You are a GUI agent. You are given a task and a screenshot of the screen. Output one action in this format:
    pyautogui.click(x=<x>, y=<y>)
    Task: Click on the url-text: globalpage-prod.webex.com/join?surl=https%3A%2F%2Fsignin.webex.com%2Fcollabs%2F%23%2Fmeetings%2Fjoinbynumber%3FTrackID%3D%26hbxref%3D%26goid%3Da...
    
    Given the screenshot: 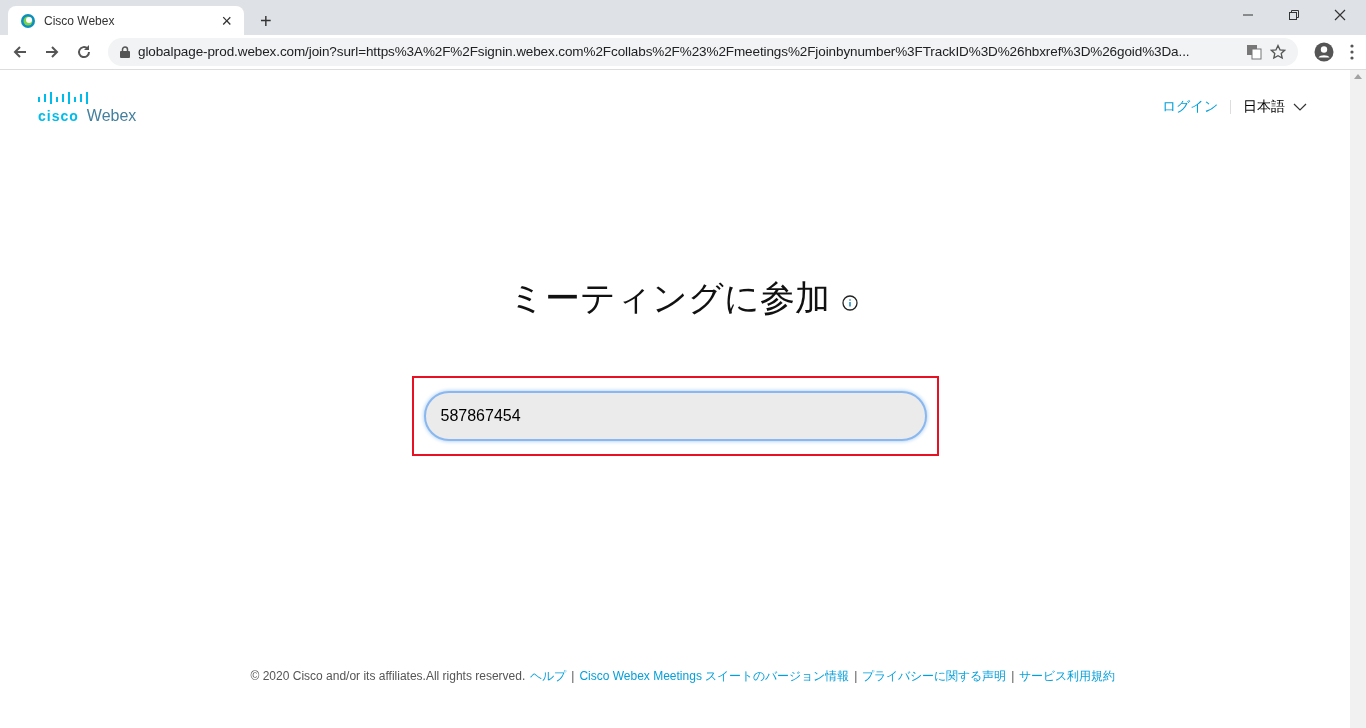 What is the action you would take?
    pyautogui.click(x=664, y=51)
    